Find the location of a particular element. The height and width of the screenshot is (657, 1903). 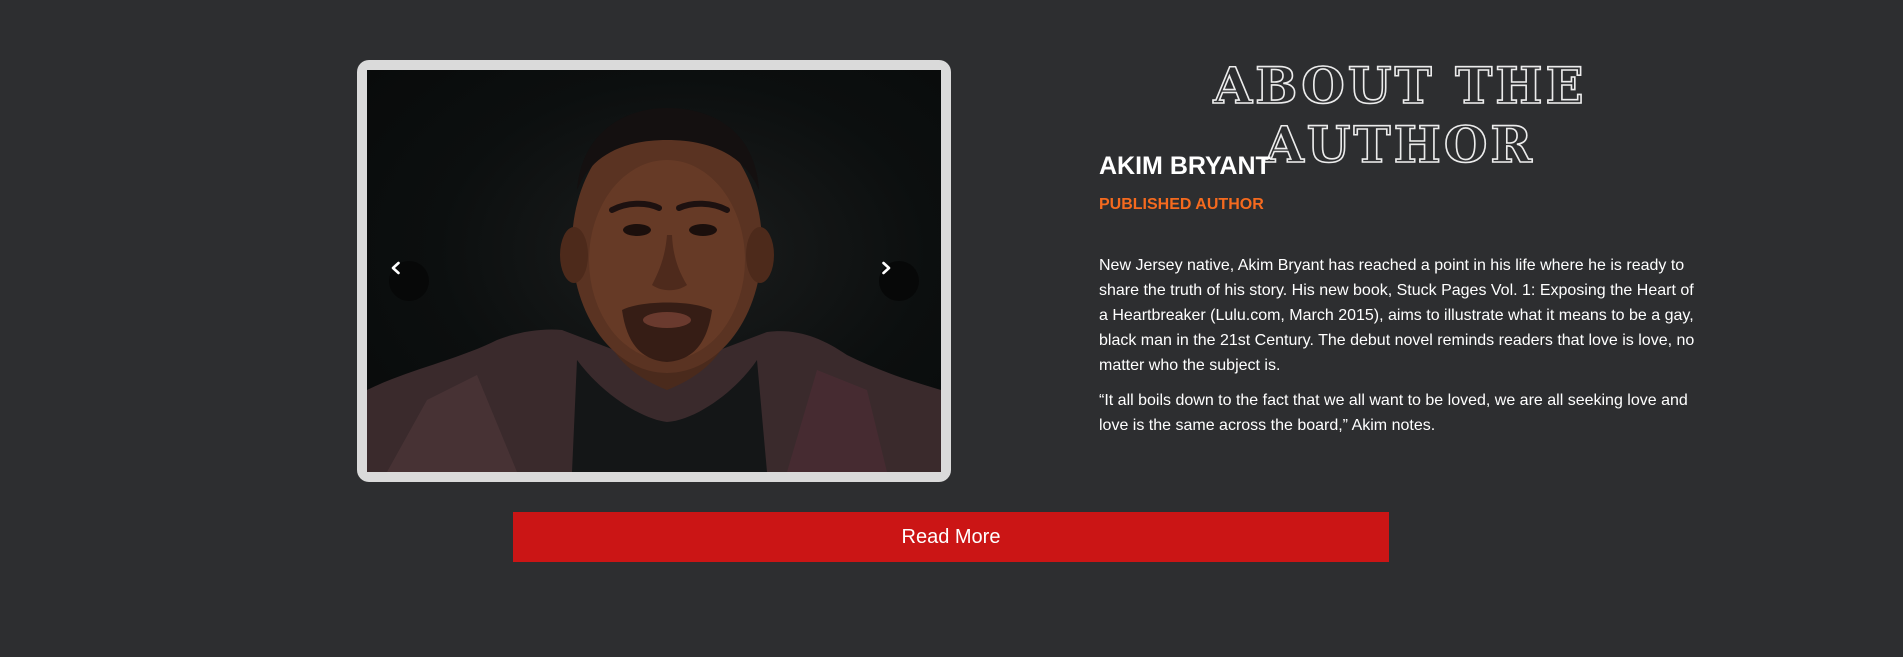

author-role: PUBLISHED AUTHOR is located at coordinates (1181, 204).